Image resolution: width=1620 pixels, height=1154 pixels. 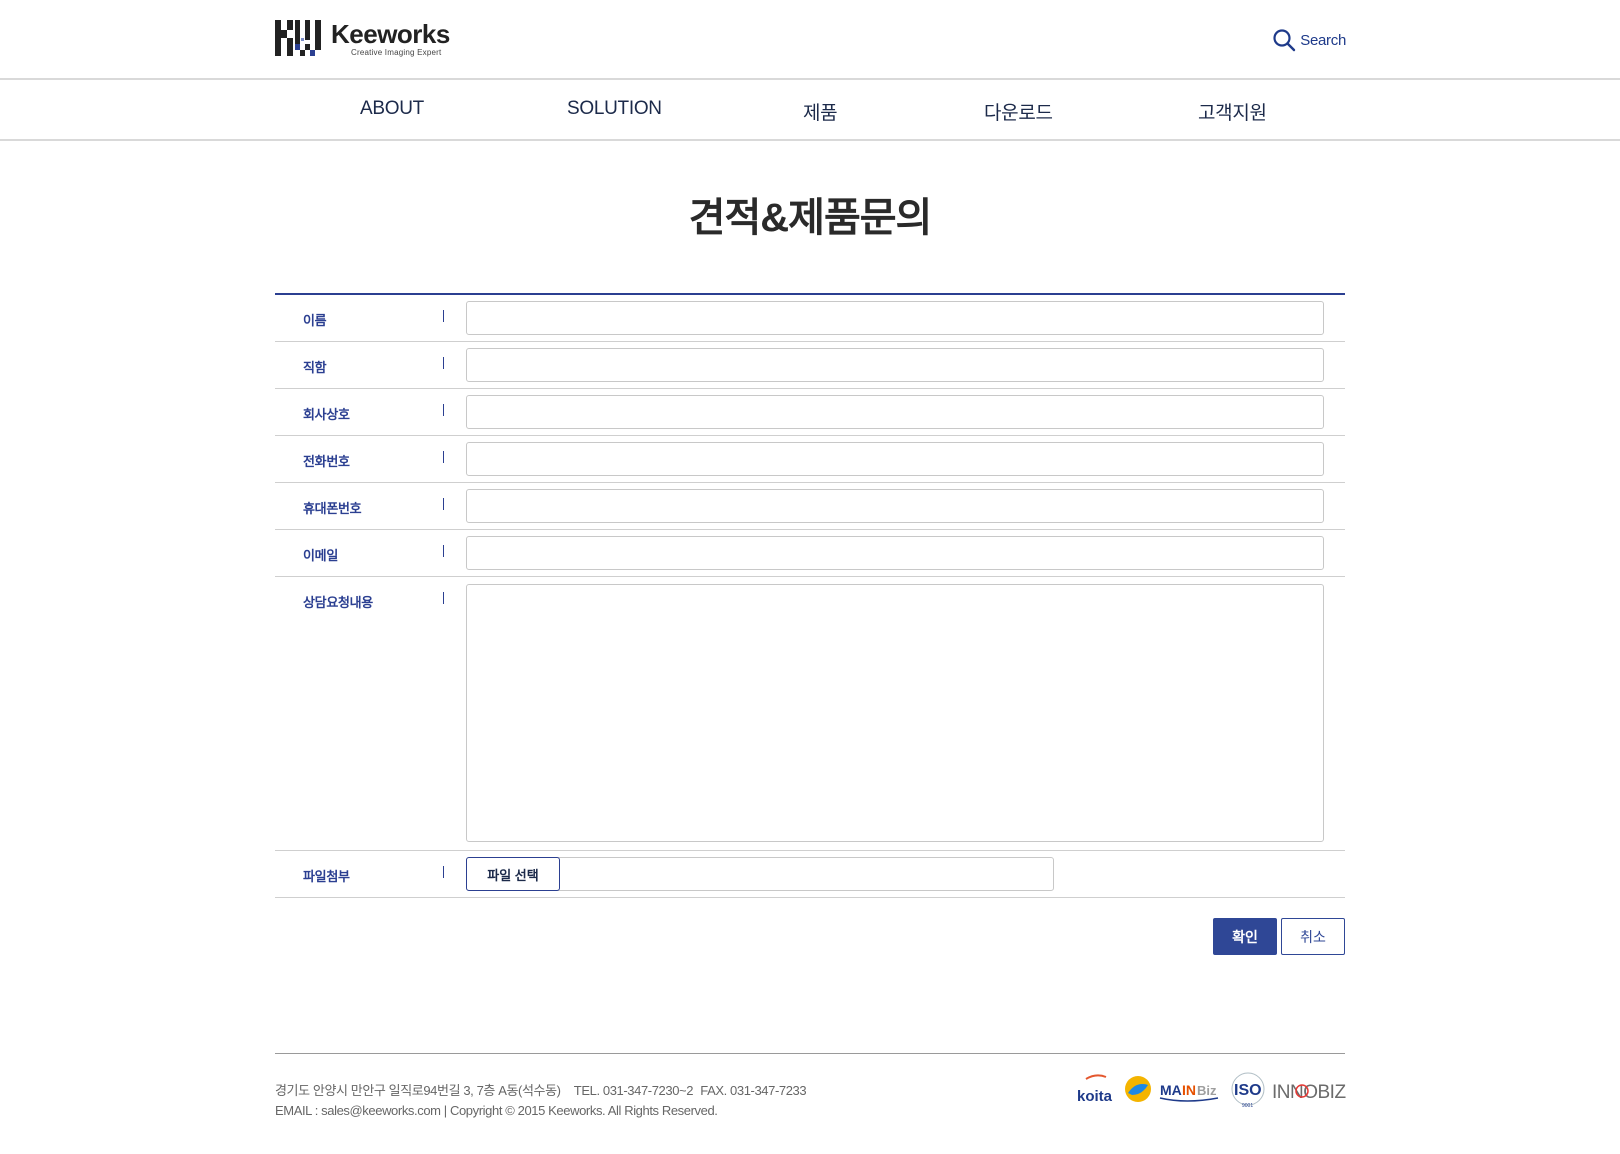 I want to click on logo-tagline: Creative Imaging Expert, so click(x=396, y=52).